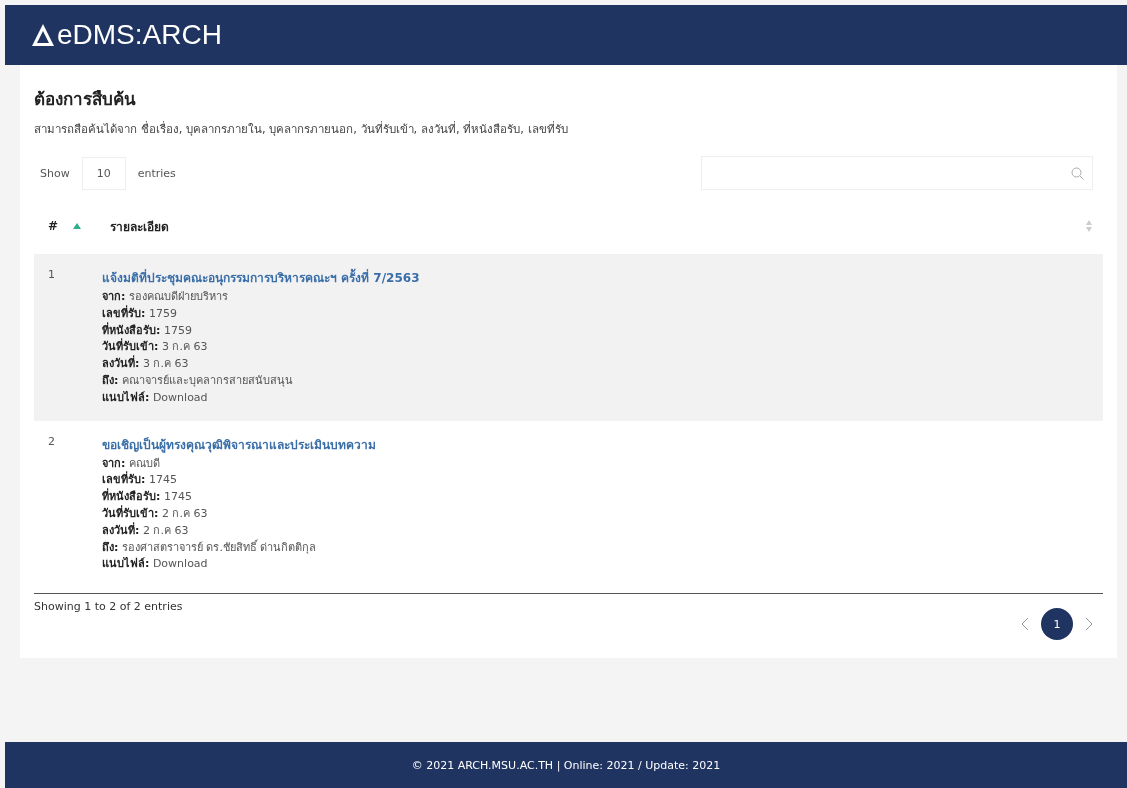 The width and height of the screenshot is (1127, 788). I want to click on search-field, so click(897, 173).